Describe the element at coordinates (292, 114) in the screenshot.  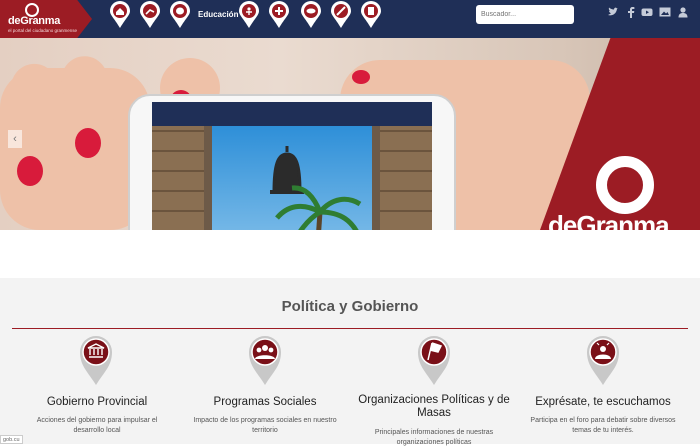
I see `screen-header` at that location.